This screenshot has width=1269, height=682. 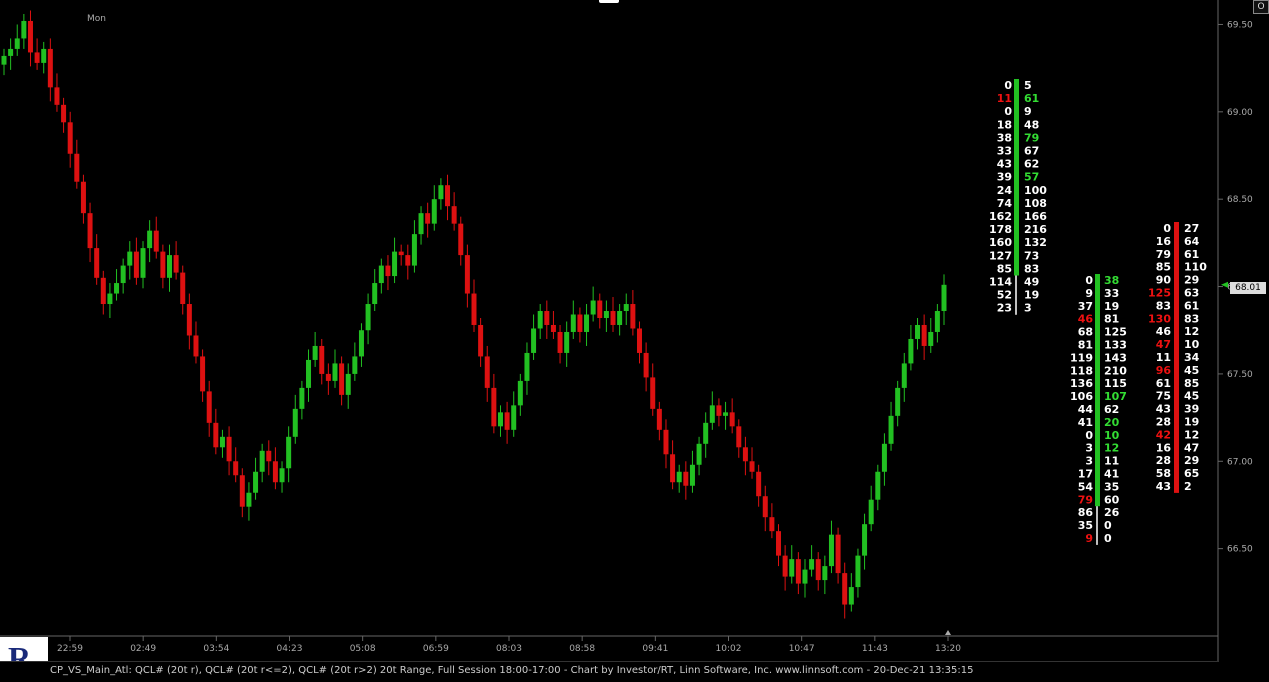 I want to click on ladder-bid-value: 28, so click(x=1163, y=460).